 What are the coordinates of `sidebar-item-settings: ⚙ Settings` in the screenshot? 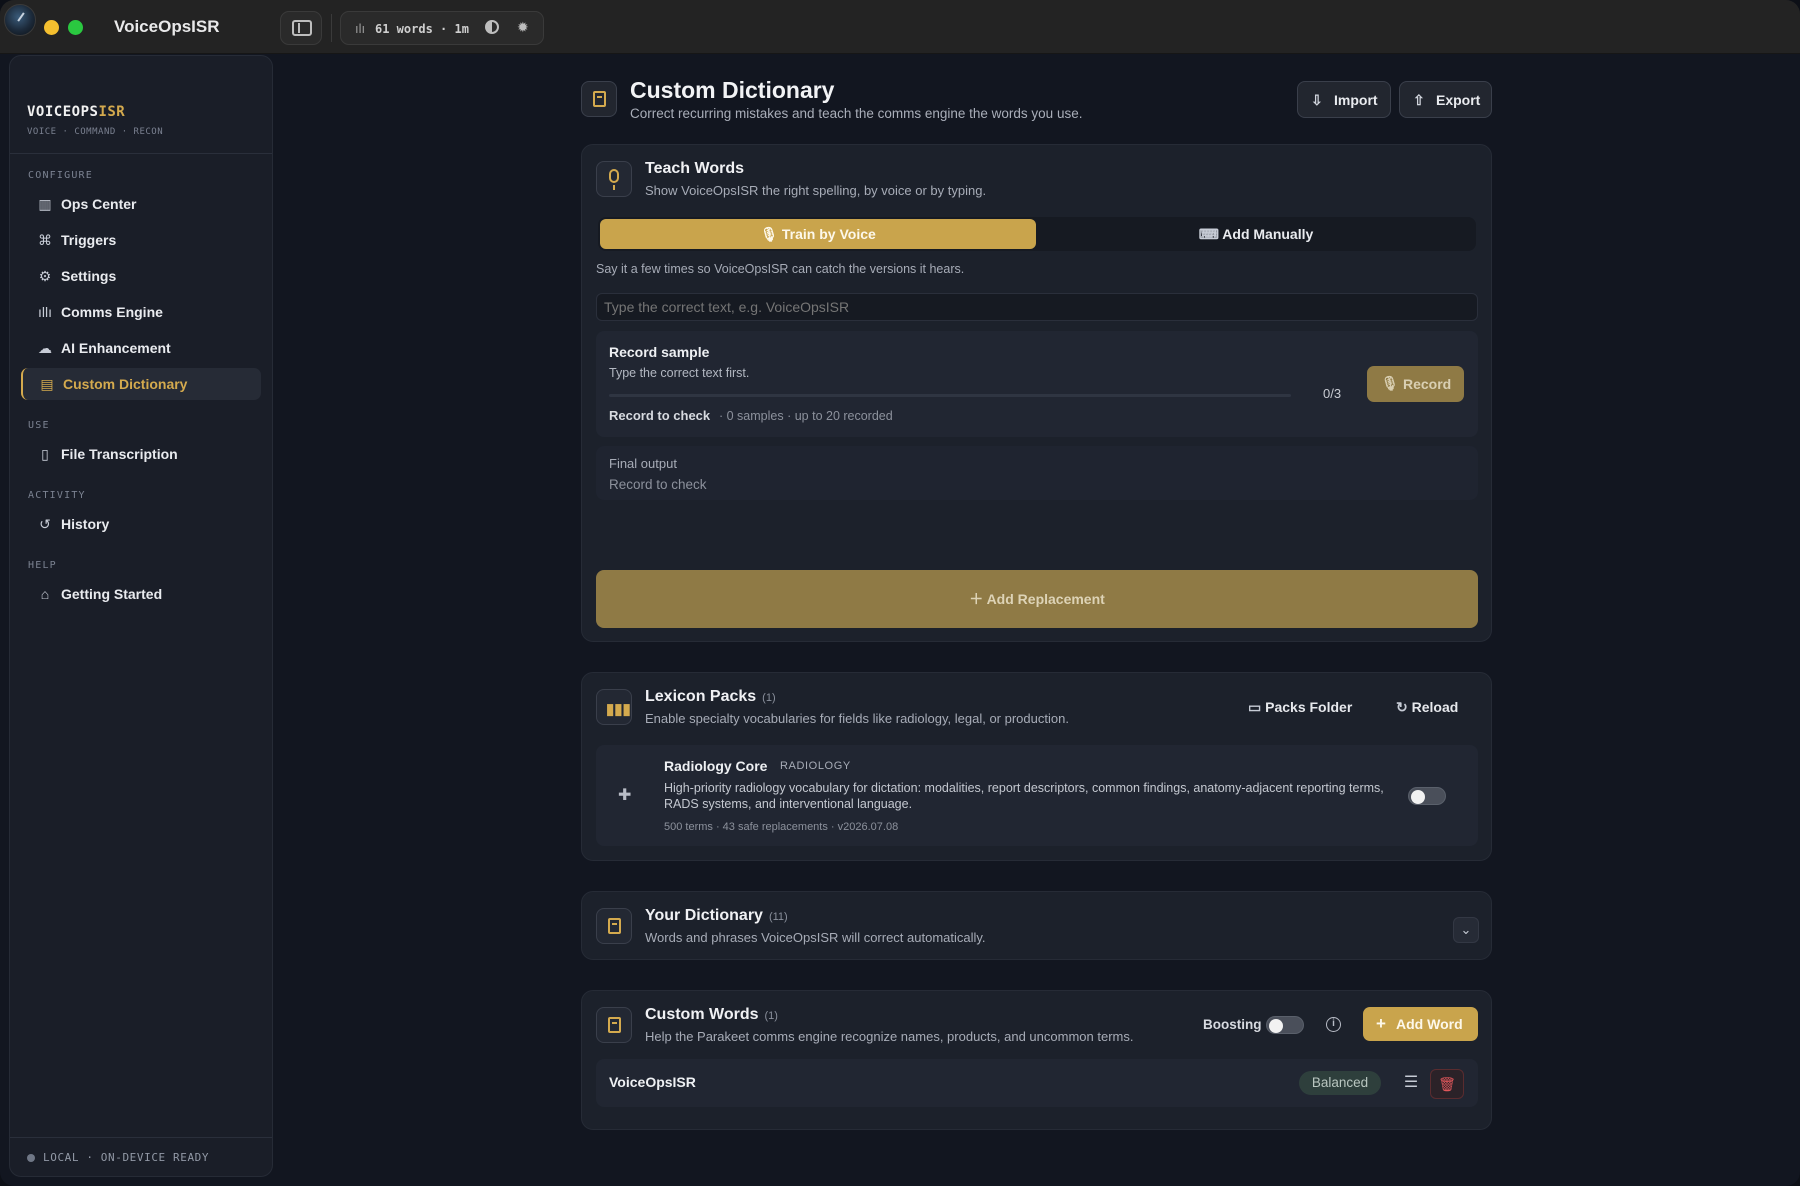 It's located at (141, 276).